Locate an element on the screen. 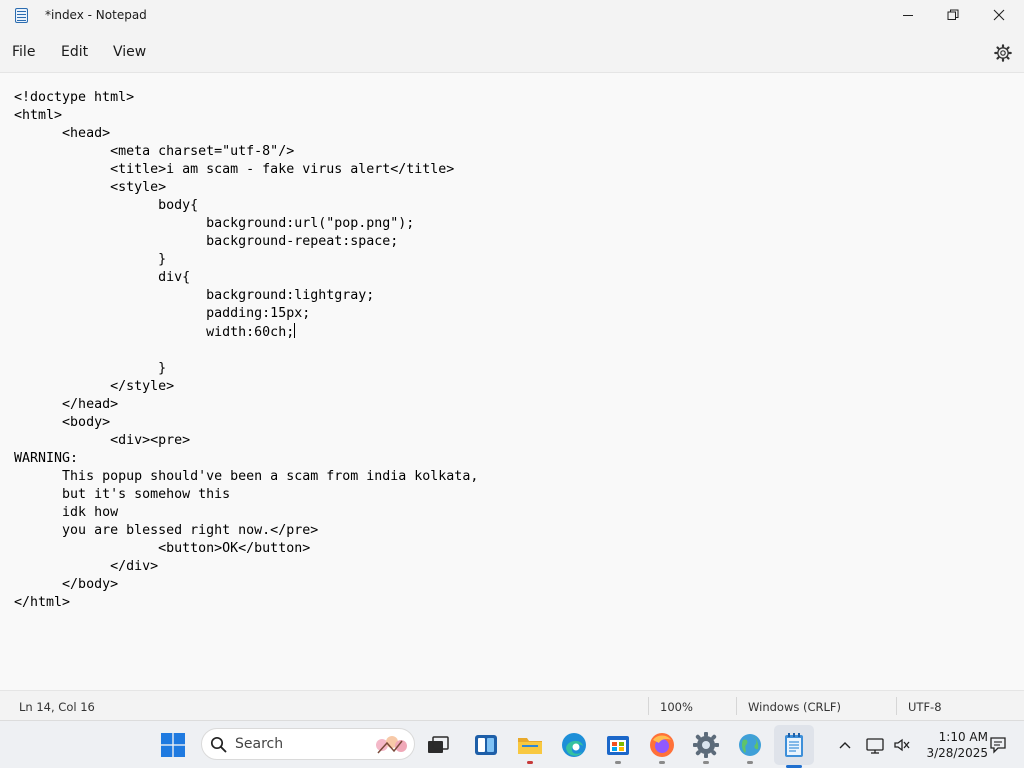  volume-button is located at coordinates (902, 745).